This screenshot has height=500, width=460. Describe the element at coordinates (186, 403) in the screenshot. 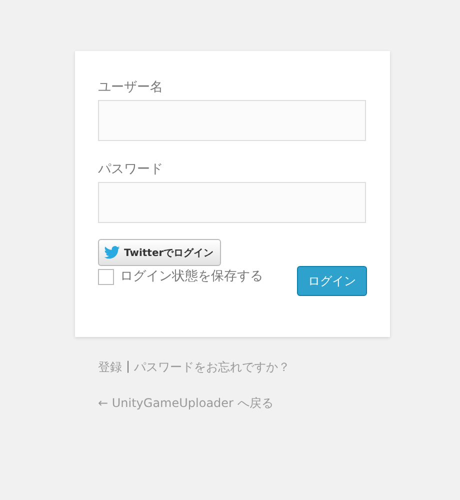

I see `back-link: ← UnityGameUploader へ戻る` at that location.